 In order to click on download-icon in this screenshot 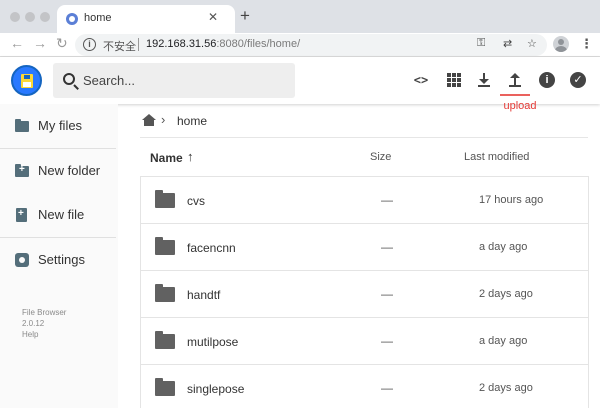, I will do `click(484, 80)`.